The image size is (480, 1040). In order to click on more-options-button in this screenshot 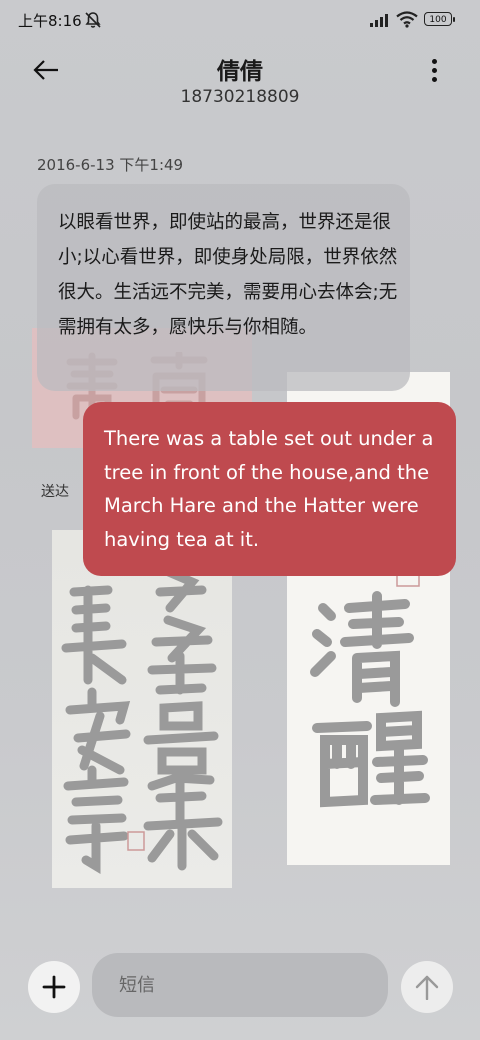, I will do `click(434, 70)`.